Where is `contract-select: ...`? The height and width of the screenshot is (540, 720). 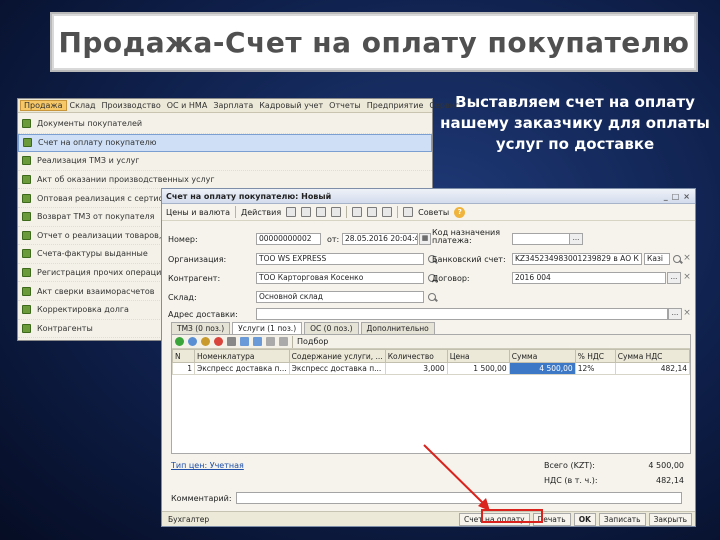 contract-select: ... is located at coordinates (674, 278).